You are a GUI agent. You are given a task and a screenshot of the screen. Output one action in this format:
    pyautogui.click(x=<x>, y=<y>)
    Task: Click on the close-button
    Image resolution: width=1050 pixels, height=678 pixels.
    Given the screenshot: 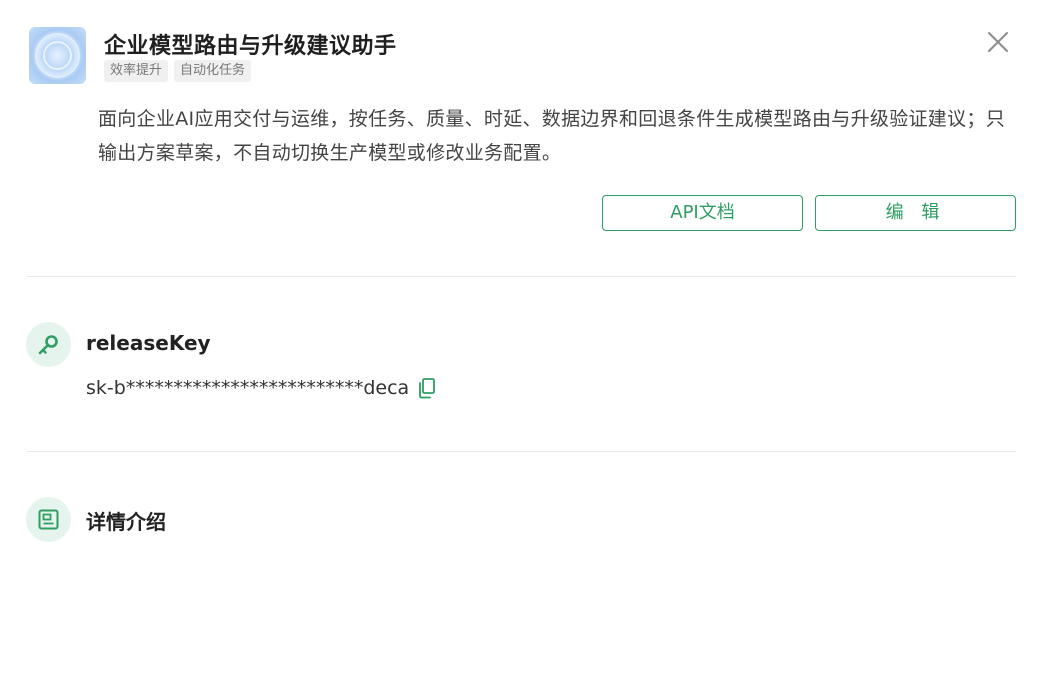 What is the action you would take?
    pyautogui.click(x=998, y=42)
    